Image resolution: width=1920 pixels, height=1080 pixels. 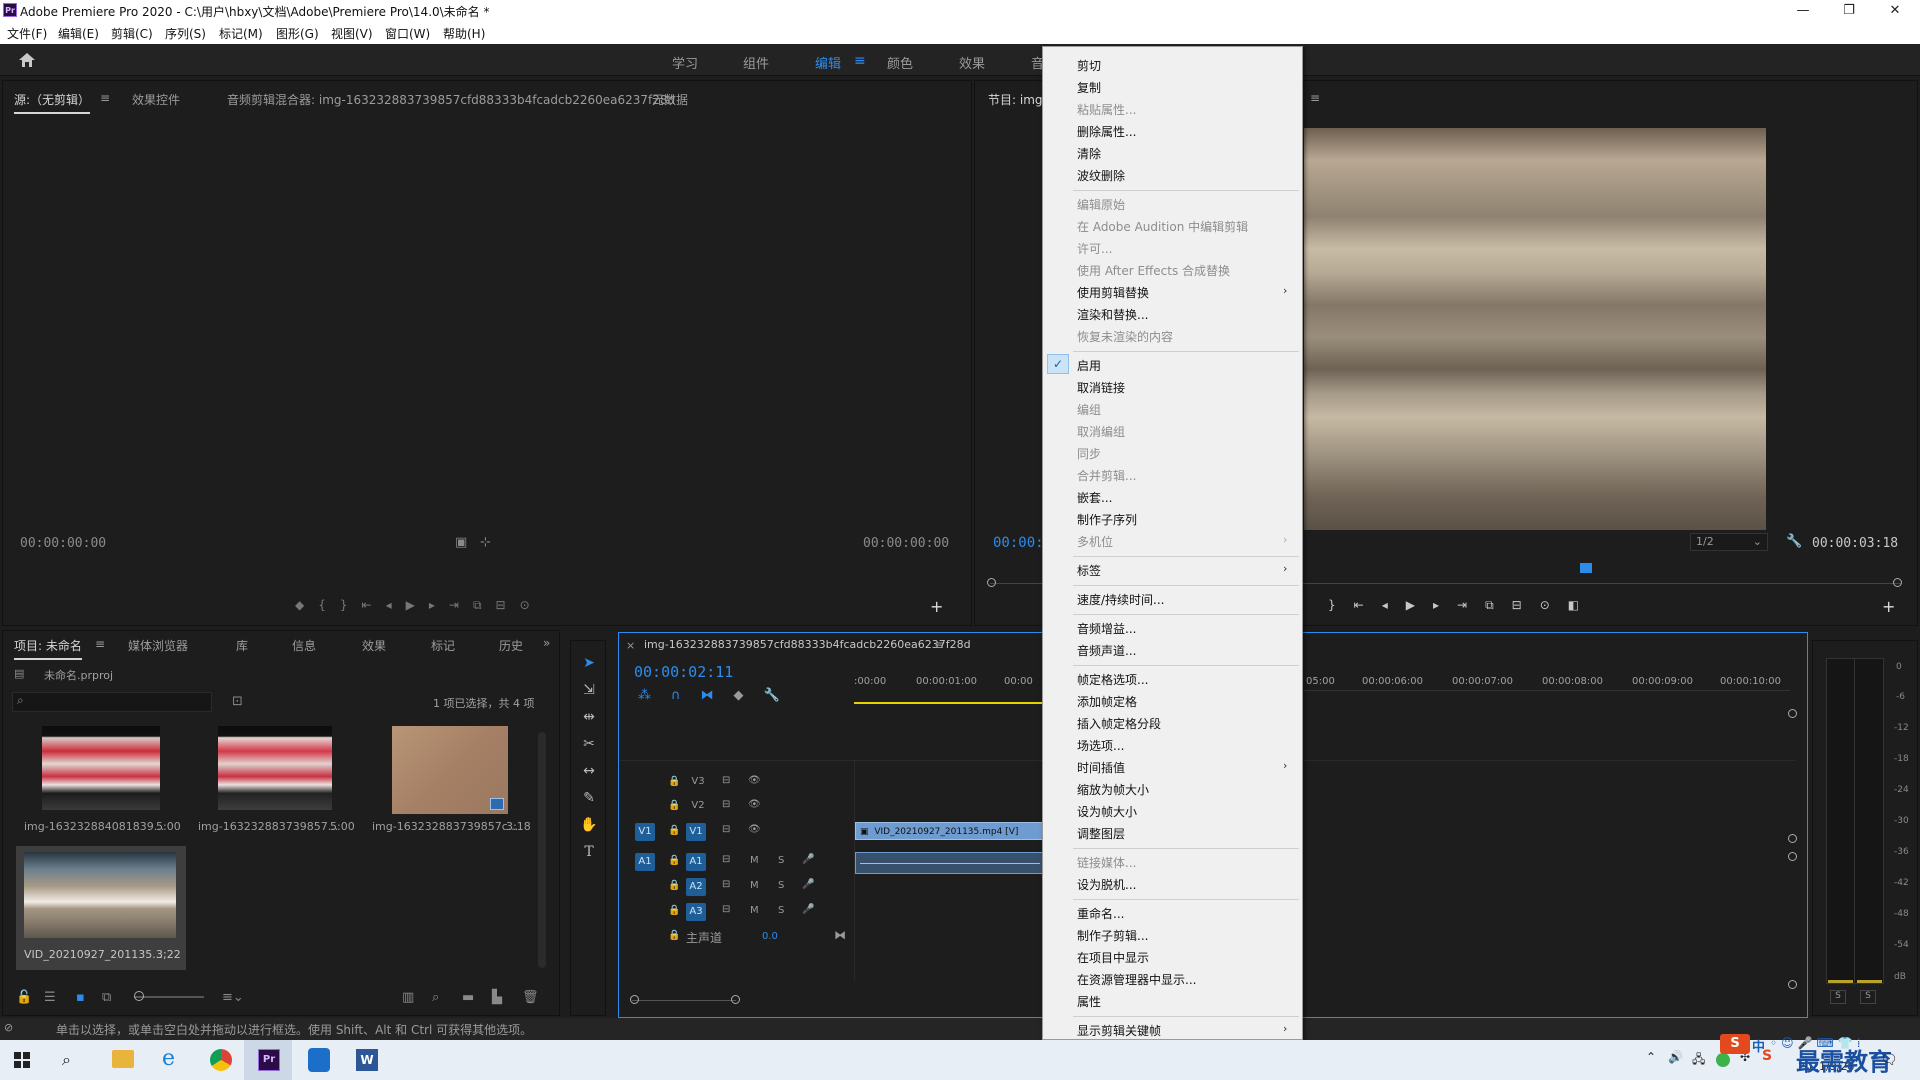 What do you see at coordinates (508, 605) in the screenshot?
I see `overwrite-icon: ⊟` at bounding box center [508, 605].